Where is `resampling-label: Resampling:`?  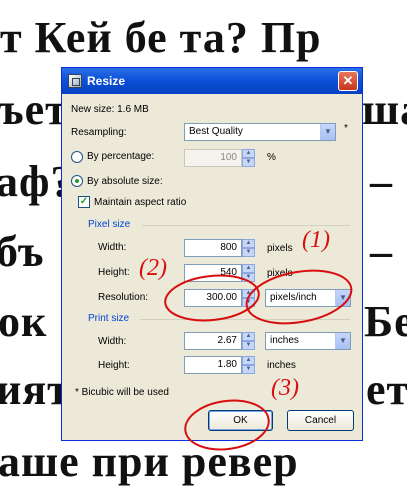 resampling-label: Resampling: is located at coordinates (99, 132).